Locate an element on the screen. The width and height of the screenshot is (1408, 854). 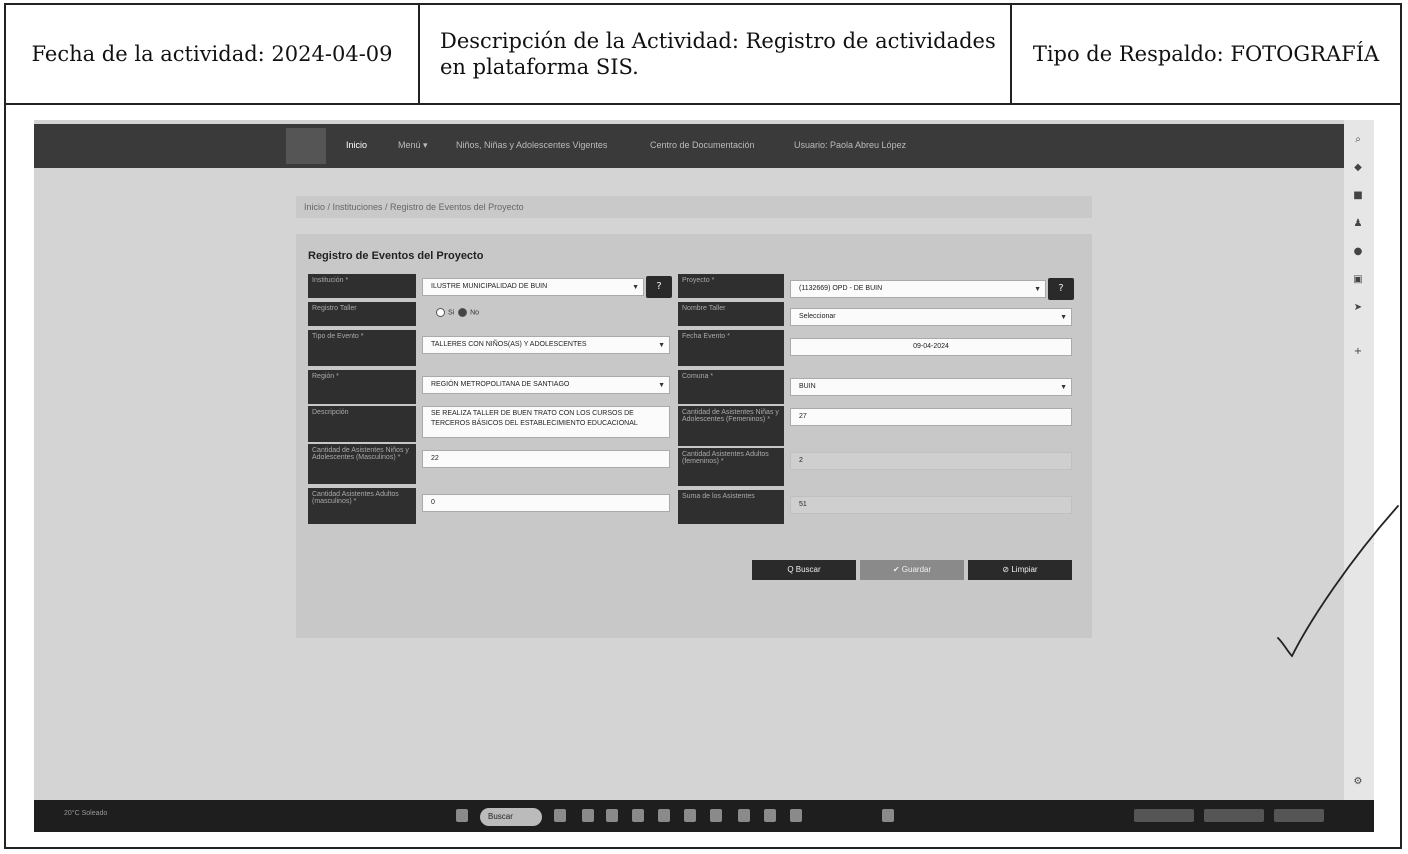
backup-type-cell: Tipo de Respaldo: FOTOGRAFÍA is located at coordinates (1206, 54).